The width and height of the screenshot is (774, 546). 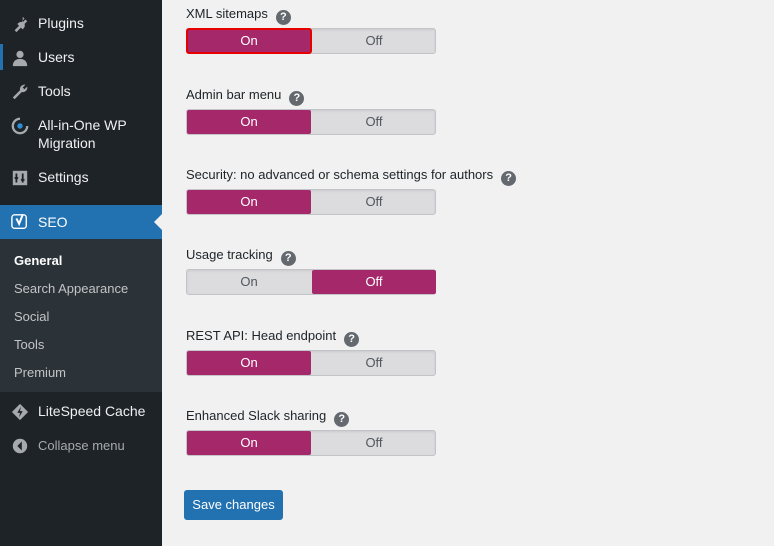 I want to click on submenu-item-search-appearance: Search Appearance, so click(x=71, y=288).